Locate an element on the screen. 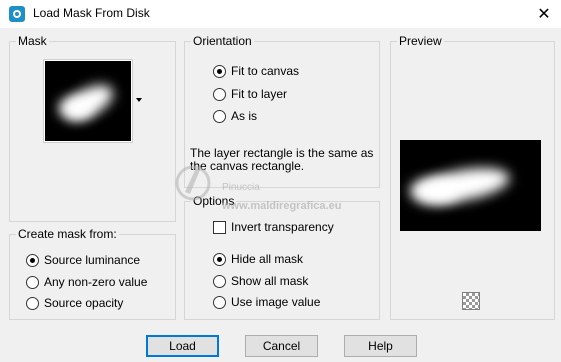  preview-group-label: Preview is located at coordinates (420, 41).